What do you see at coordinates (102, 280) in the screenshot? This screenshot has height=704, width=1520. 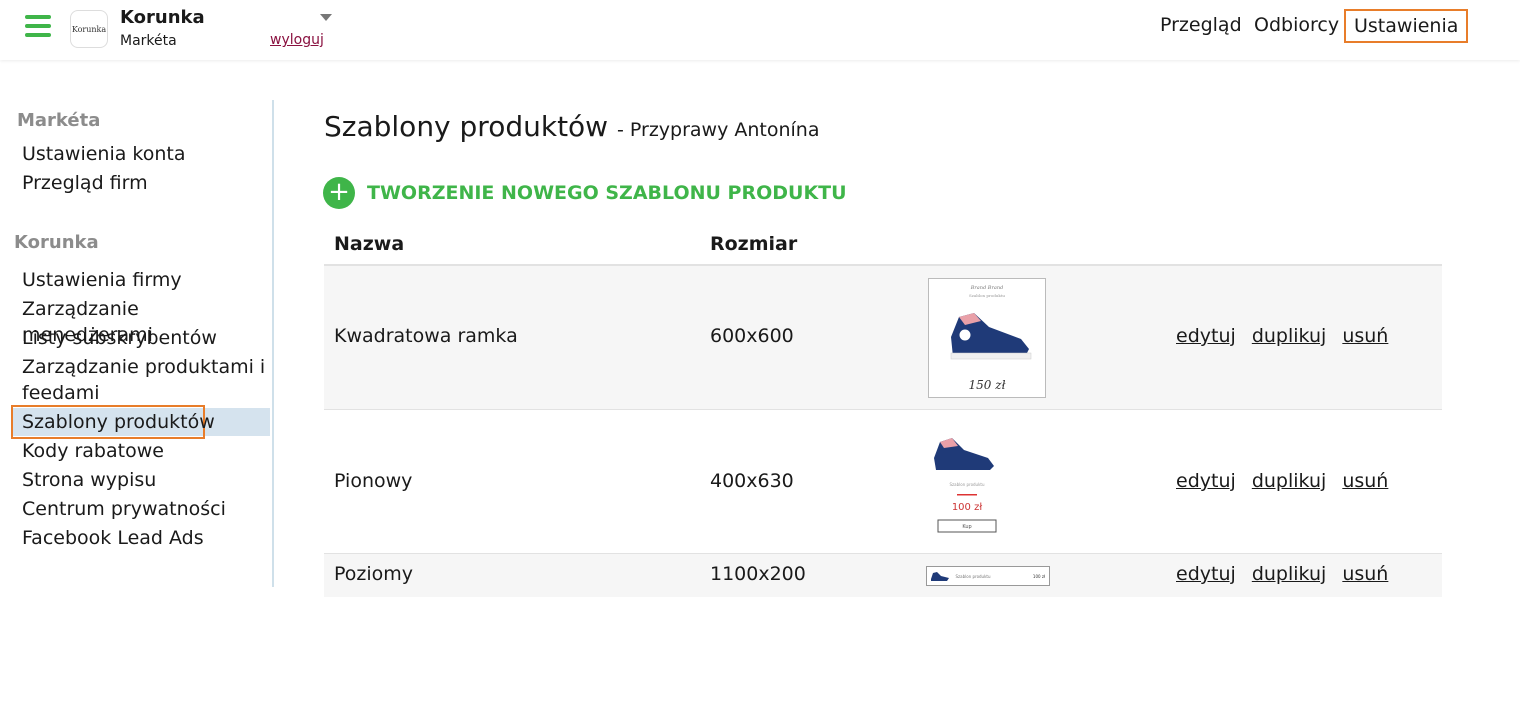 I see `sidebar-item-ustawienia-firmy: Ustawienia firmy` at bounding box center [102, 280].